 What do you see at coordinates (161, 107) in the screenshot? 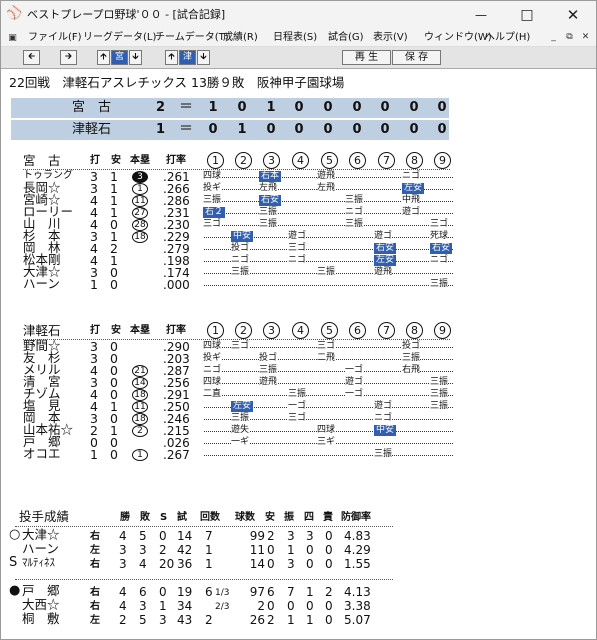
I see `linescore-runs: 2` at bounding box center [161, 107].